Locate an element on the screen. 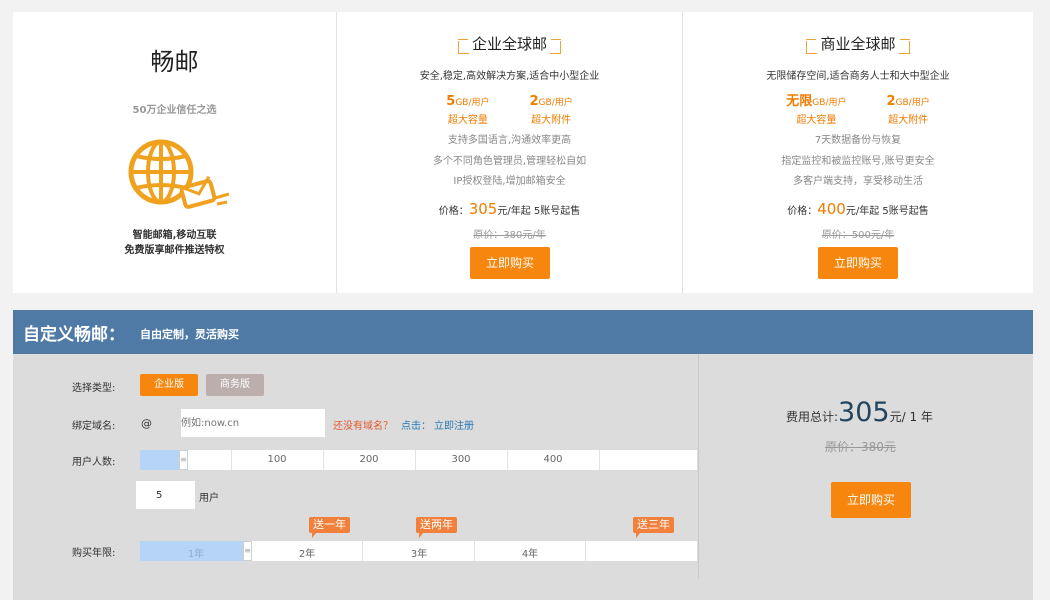 Image resolution: width=1050 pixels, height=600 pixels. spec-storage: 5GB/用户 超大容量 is located at coordinates (468, 110).